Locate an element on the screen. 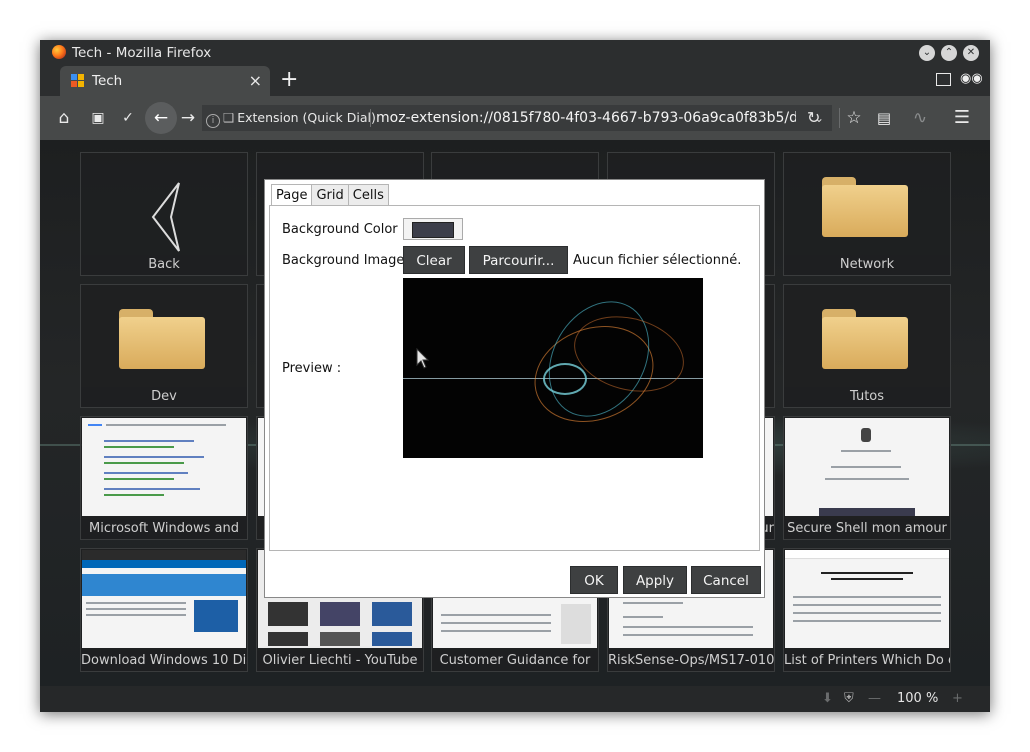  private-mask-icon: ◉◉ is located at coordinates (971, 79).